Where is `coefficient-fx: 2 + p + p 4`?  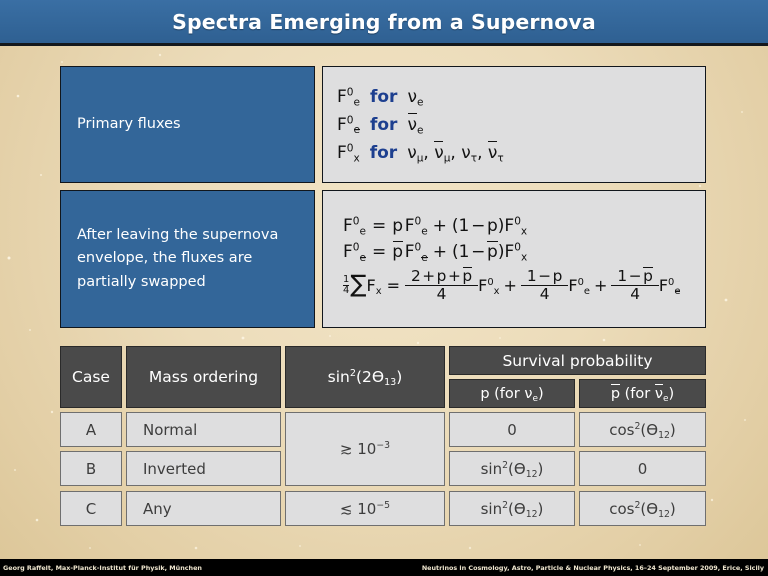
coefficient-fx: 2 + p + p 4 is located at coordinates (441, 284).